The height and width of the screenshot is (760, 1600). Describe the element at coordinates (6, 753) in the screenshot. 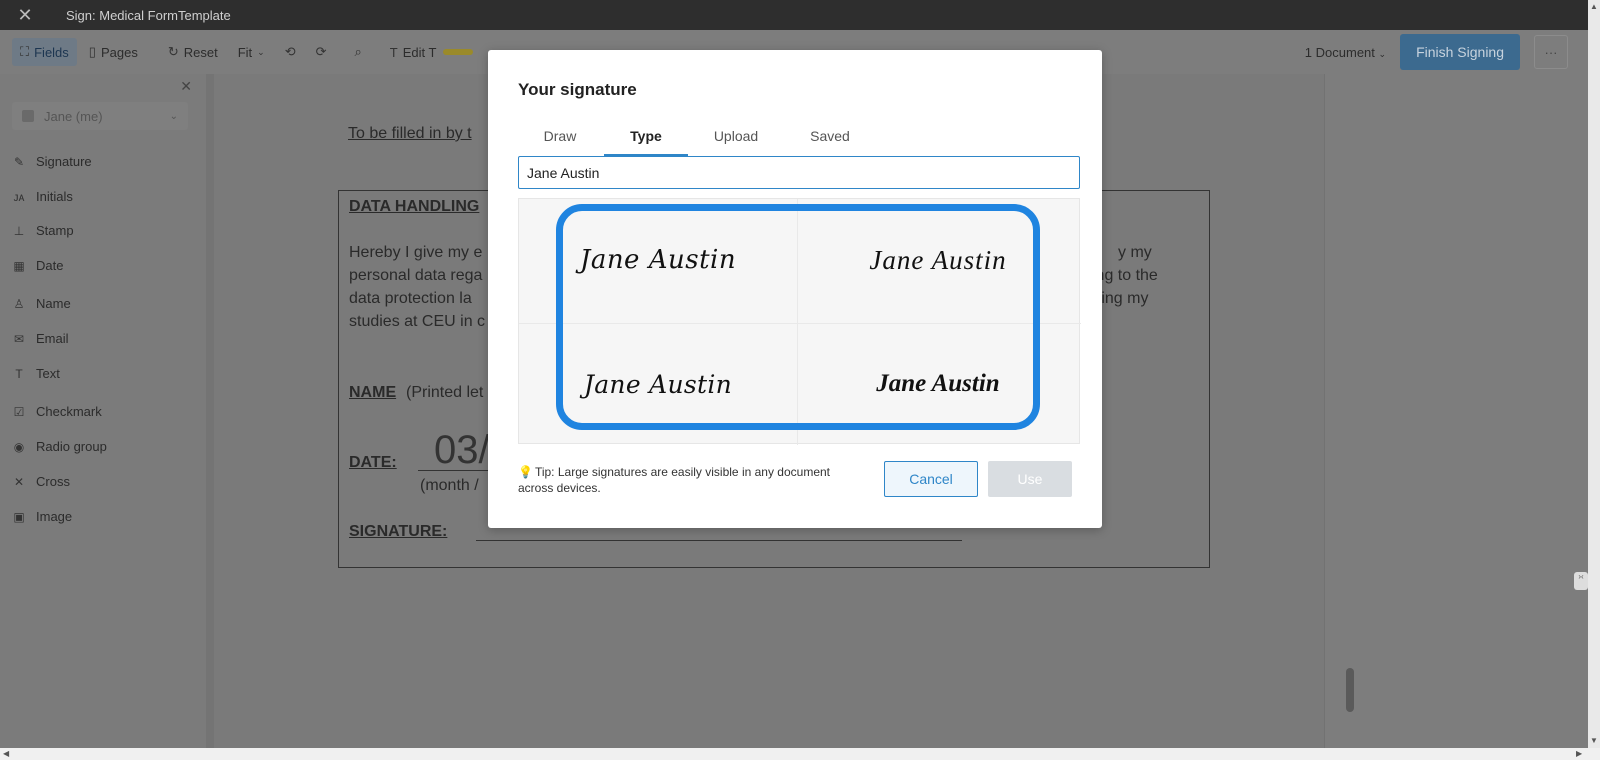

I see `scroll-left-icon: ◀` at that location.